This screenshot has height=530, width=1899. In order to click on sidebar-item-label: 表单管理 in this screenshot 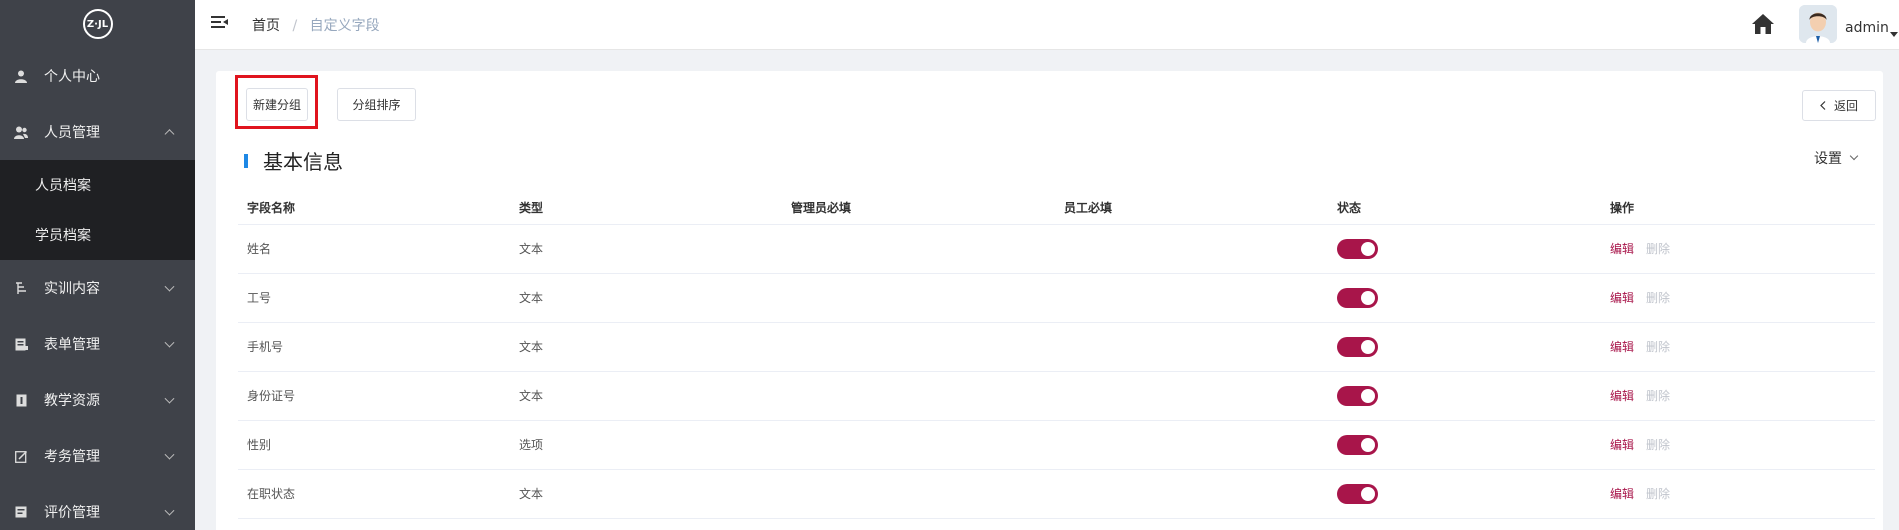, I will do `click(72, 345)`.